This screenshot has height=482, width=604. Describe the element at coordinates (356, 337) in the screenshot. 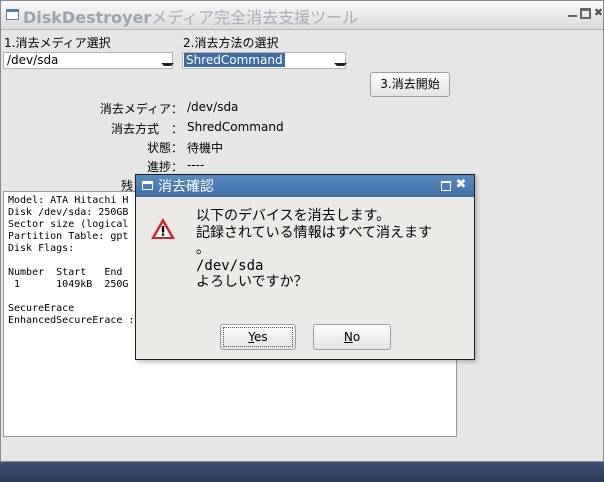

I see `no-label: o` at that location.